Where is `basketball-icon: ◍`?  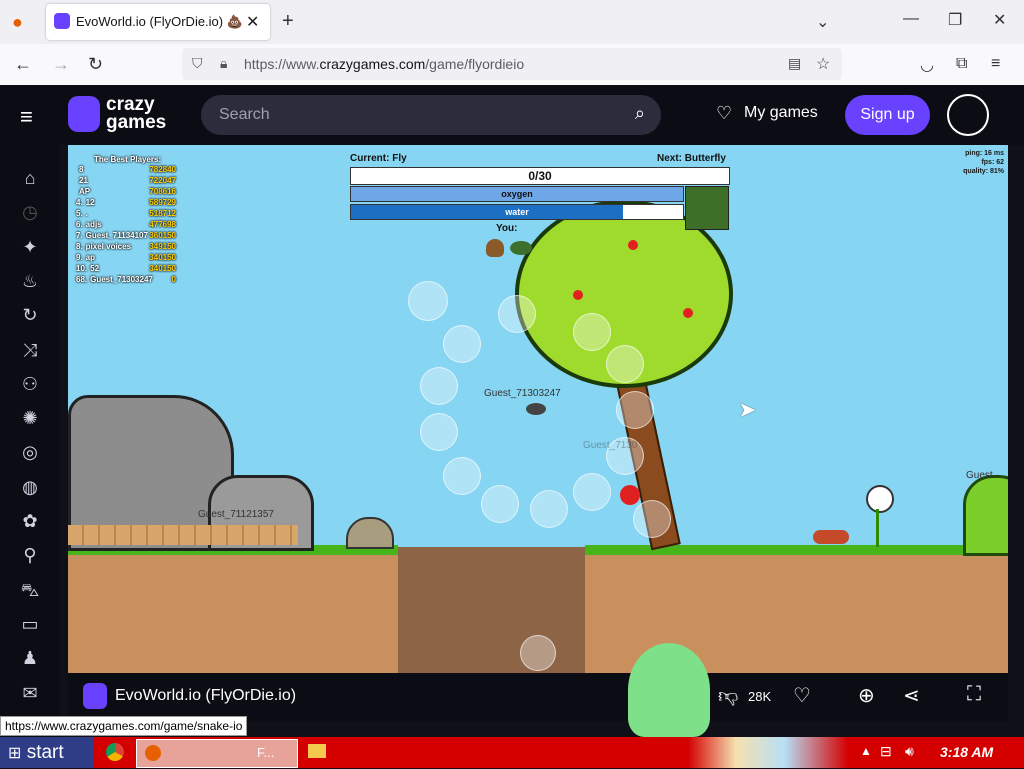
basketball-icon: ◍ is located at coordinates (30, 487).